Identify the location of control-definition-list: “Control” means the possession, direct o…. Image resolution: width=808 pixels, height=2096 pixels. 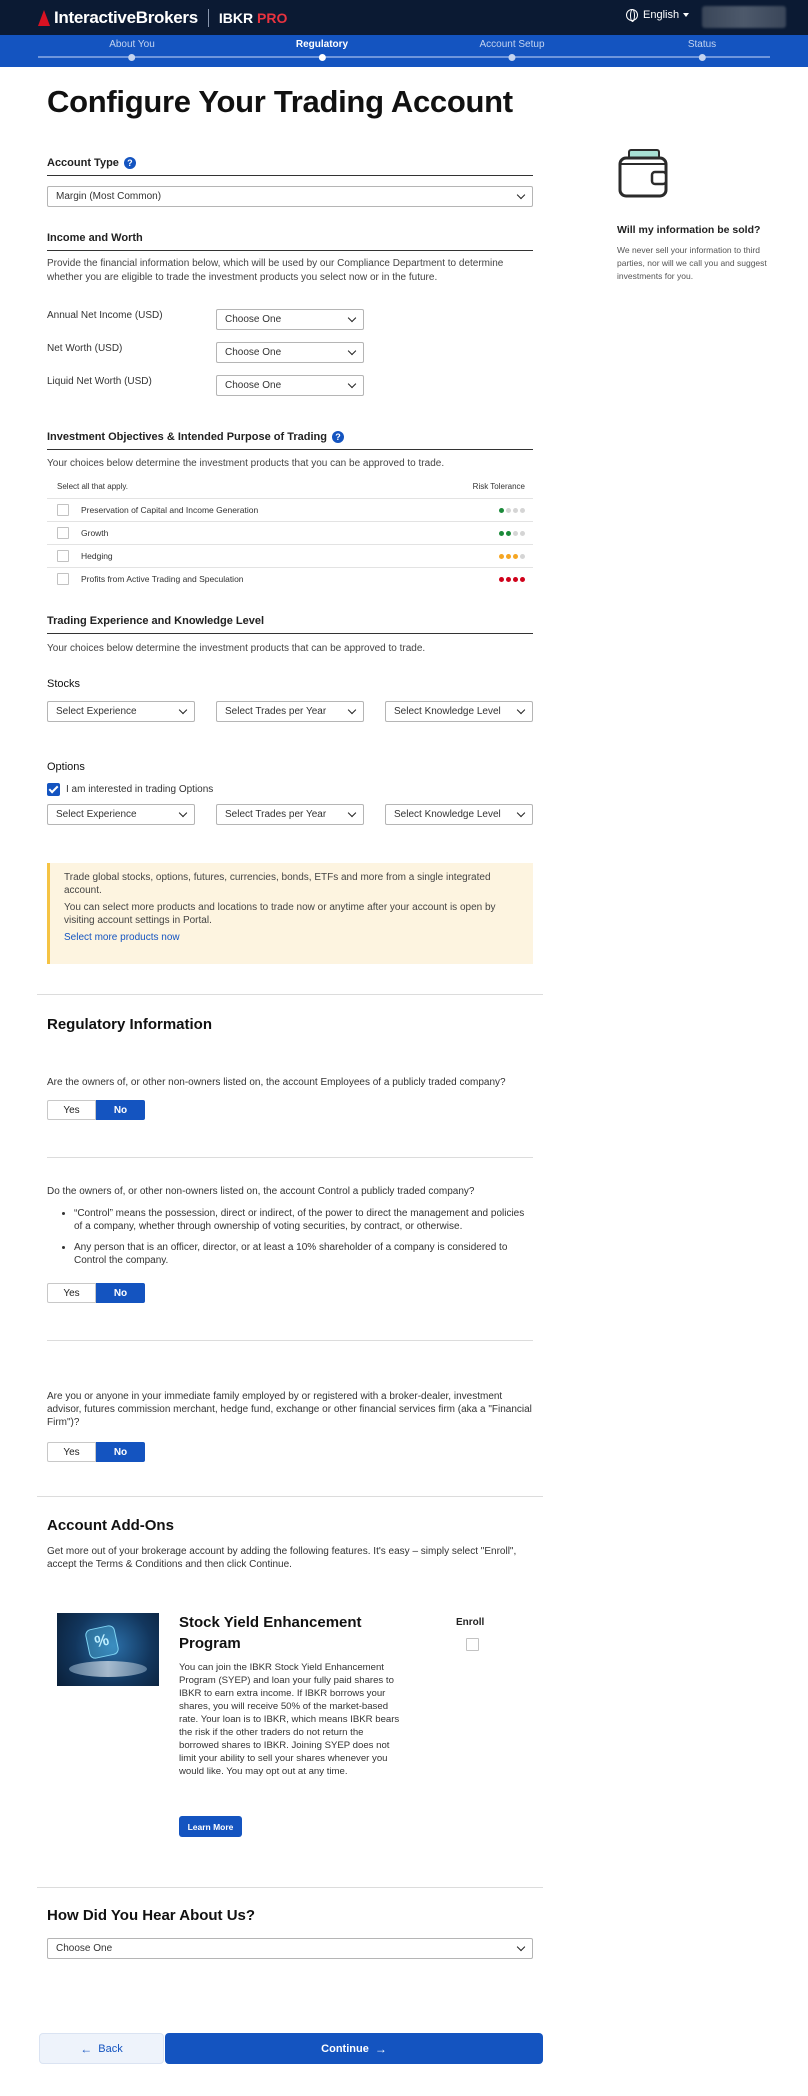
(304, 1241).